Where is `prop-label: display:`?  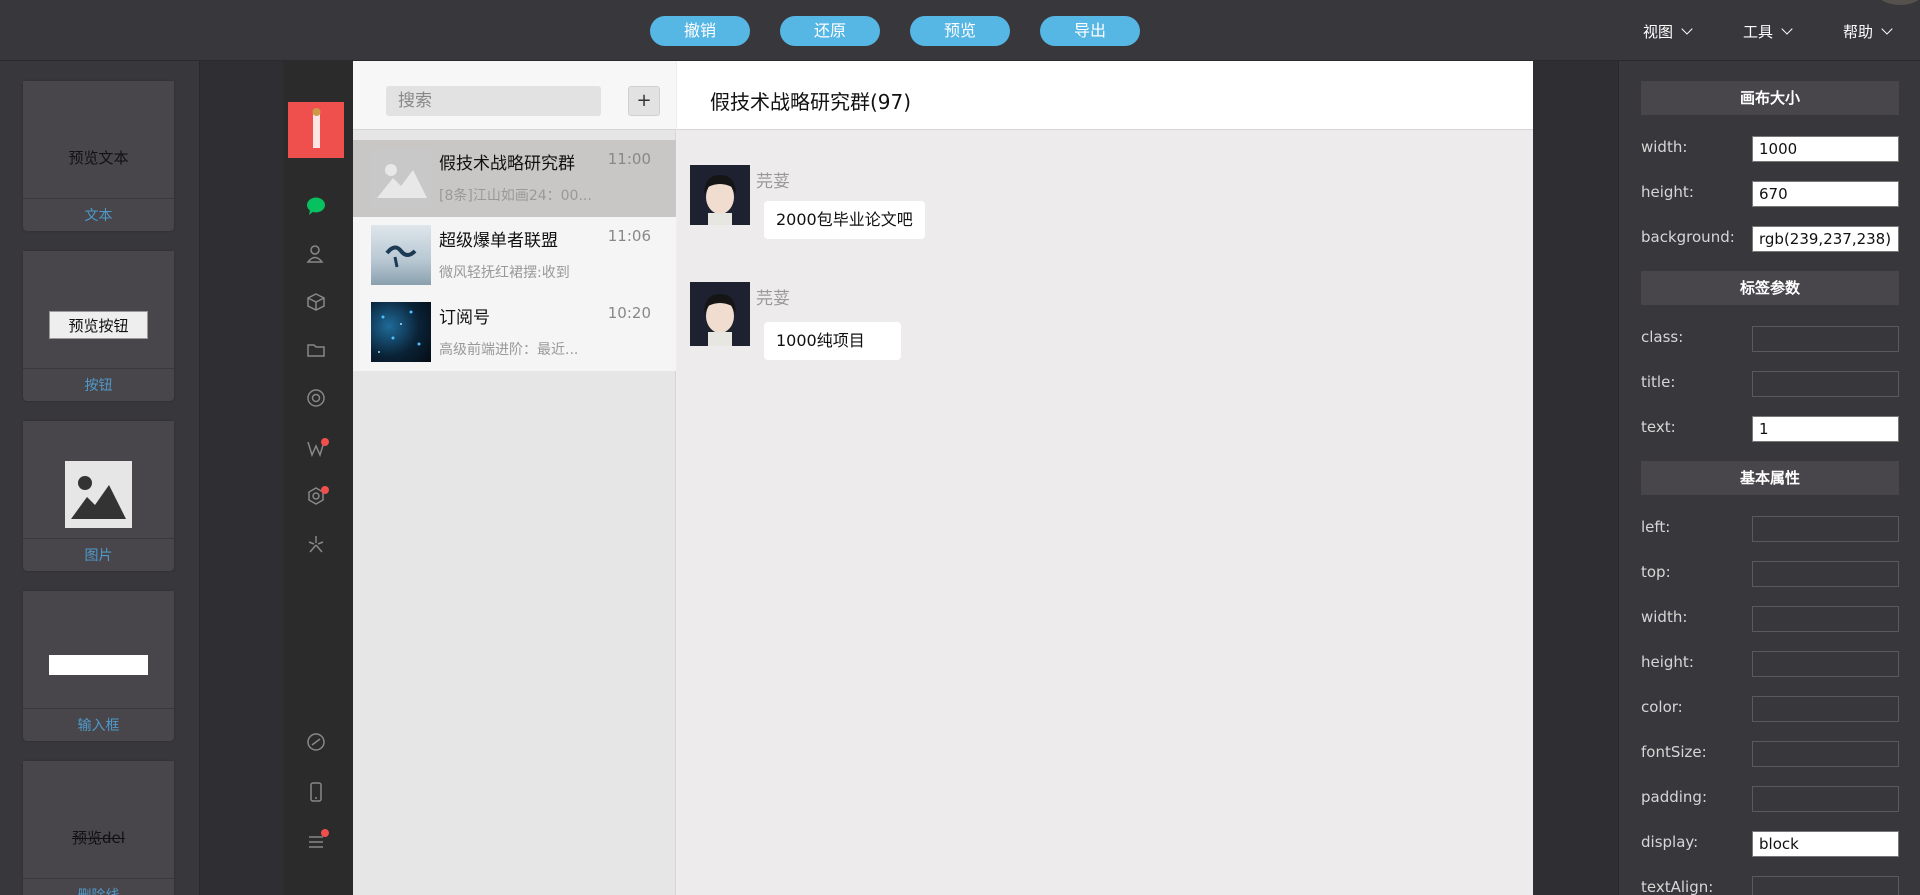
prop-label: display: is located at coordinates (1670, 842).